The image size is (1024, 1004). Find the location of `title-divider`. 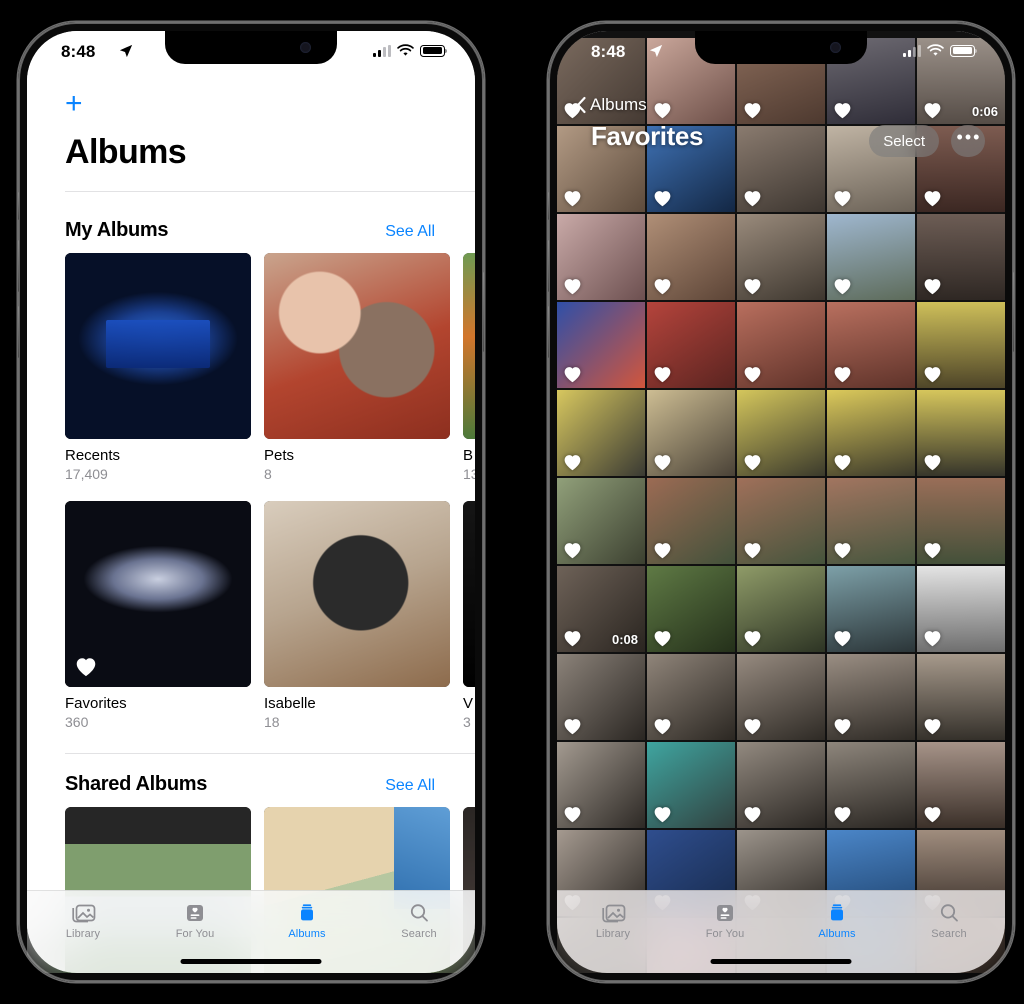

title-divider is located at coordinates (270, 191).